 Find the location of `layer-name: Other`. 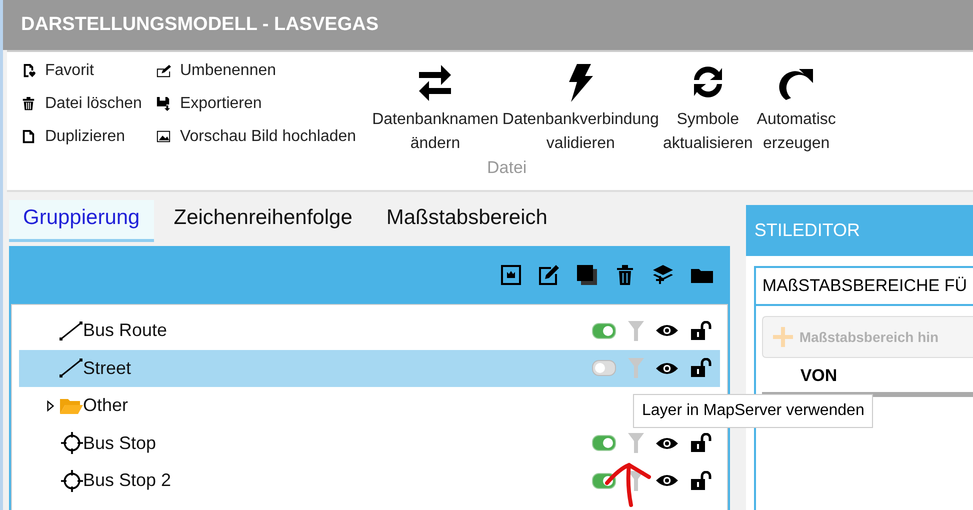

layer-name: Other is located at coordinates (105, 405).